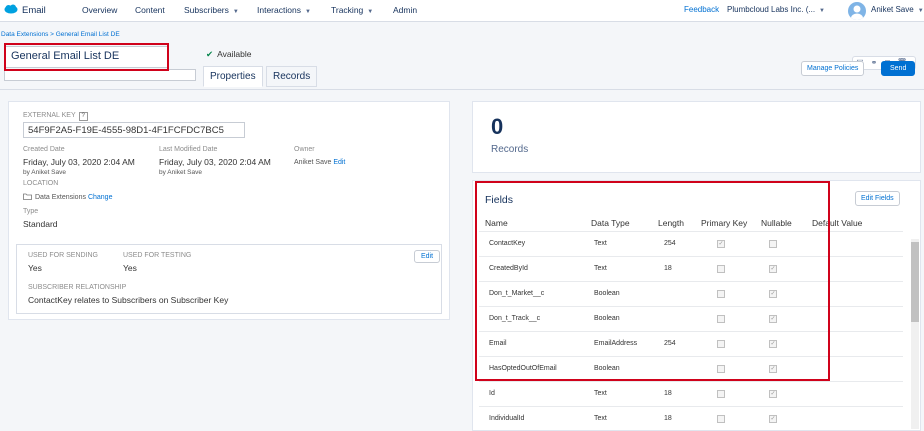 This screenshot has width=924, height=431. I want to click on nav-interactions: Interactions ▼, so click(284, 10).